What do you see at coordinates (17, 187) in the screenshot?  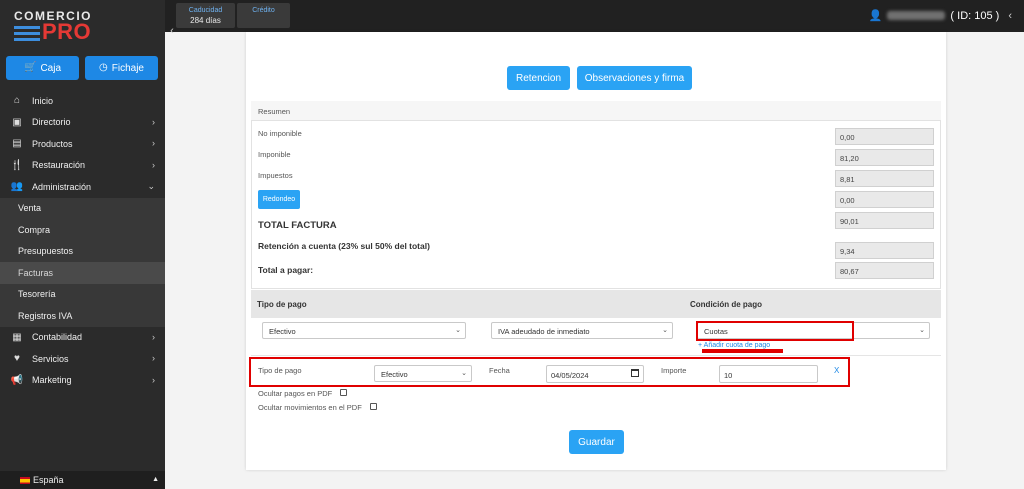 I see `users-icon: 👥` at bounding box center [17, 187].